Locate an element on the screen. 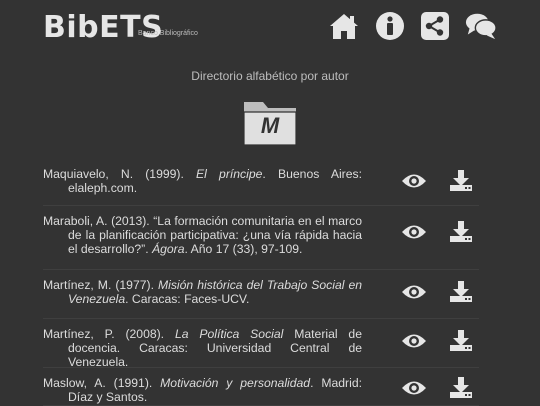 Image resolution: width=540 pixels, height=406 pixels. entry-publisher: . Año 17 (33), 97-109. is located at coordinates (243, 249).